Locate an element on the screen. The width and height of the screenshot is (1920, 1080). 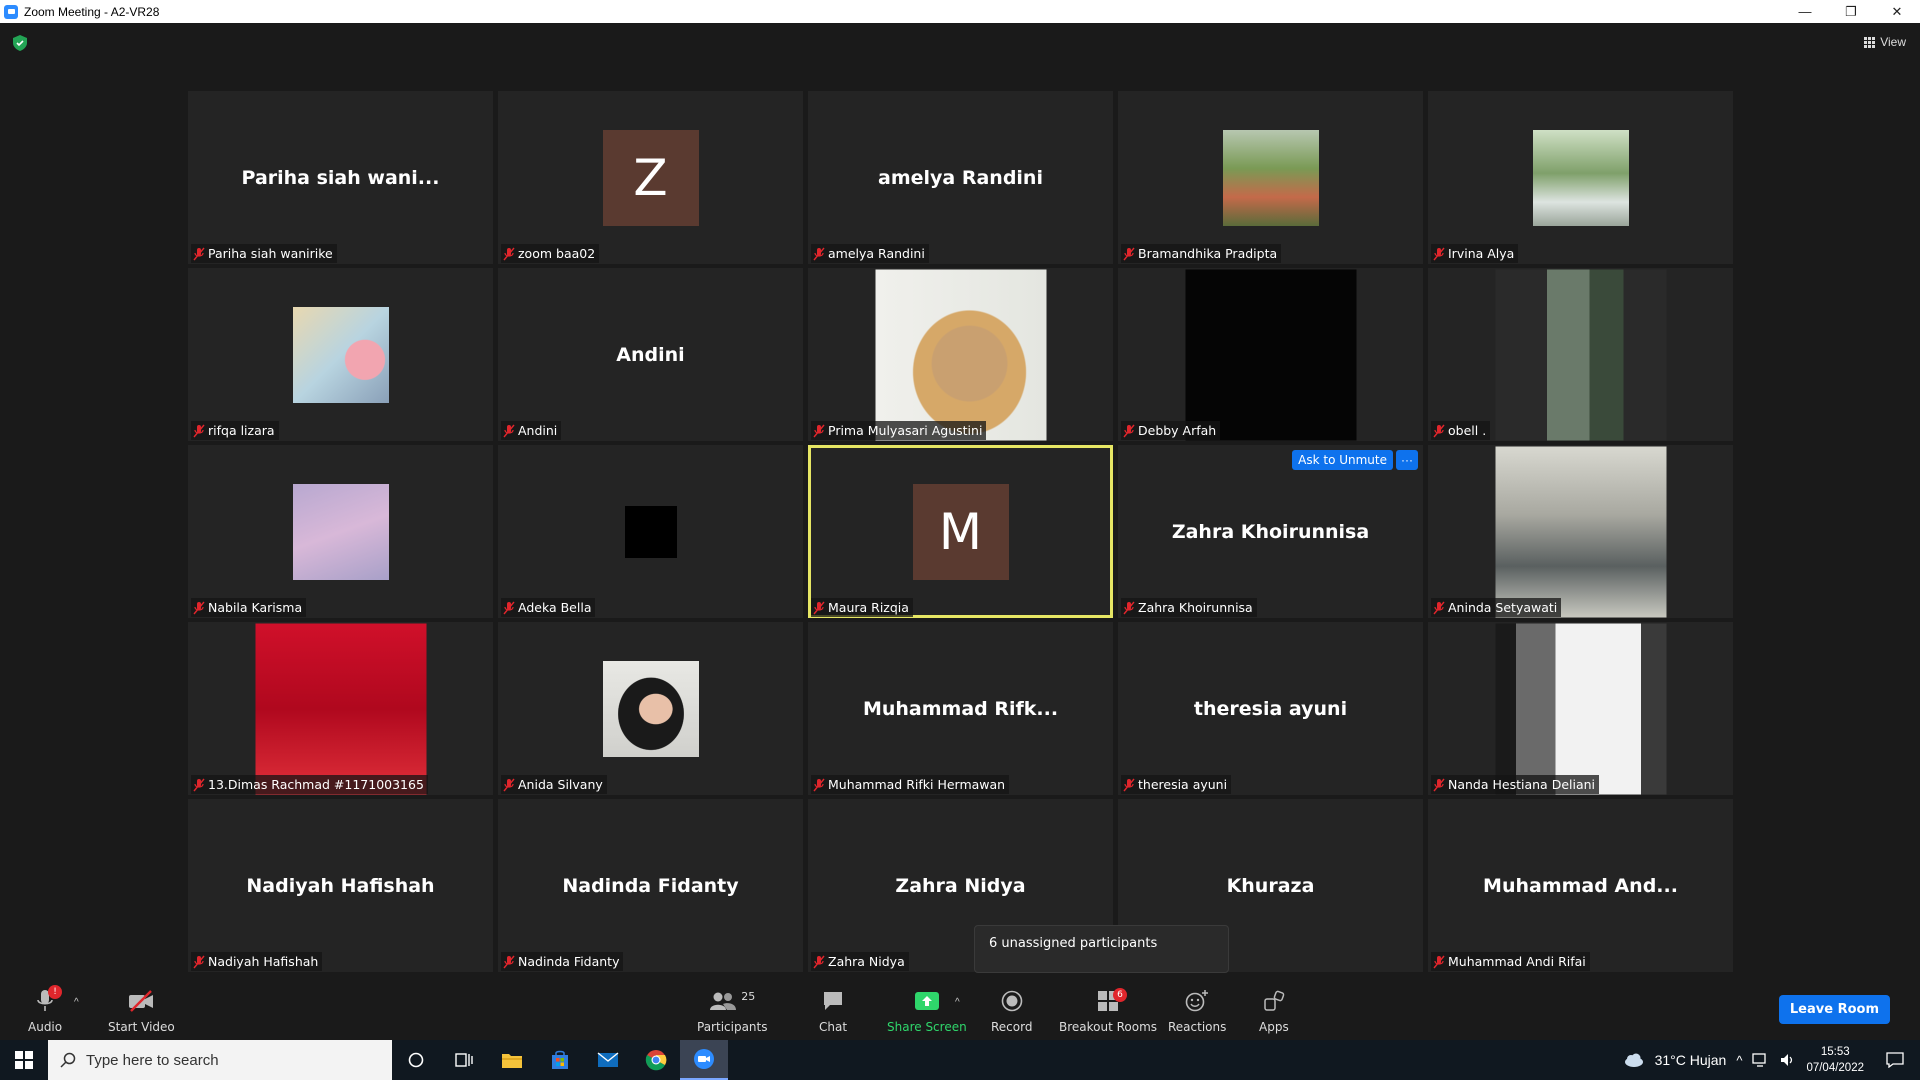
participant-name-label: rifqa lizara is located at coordinates (235, 430).